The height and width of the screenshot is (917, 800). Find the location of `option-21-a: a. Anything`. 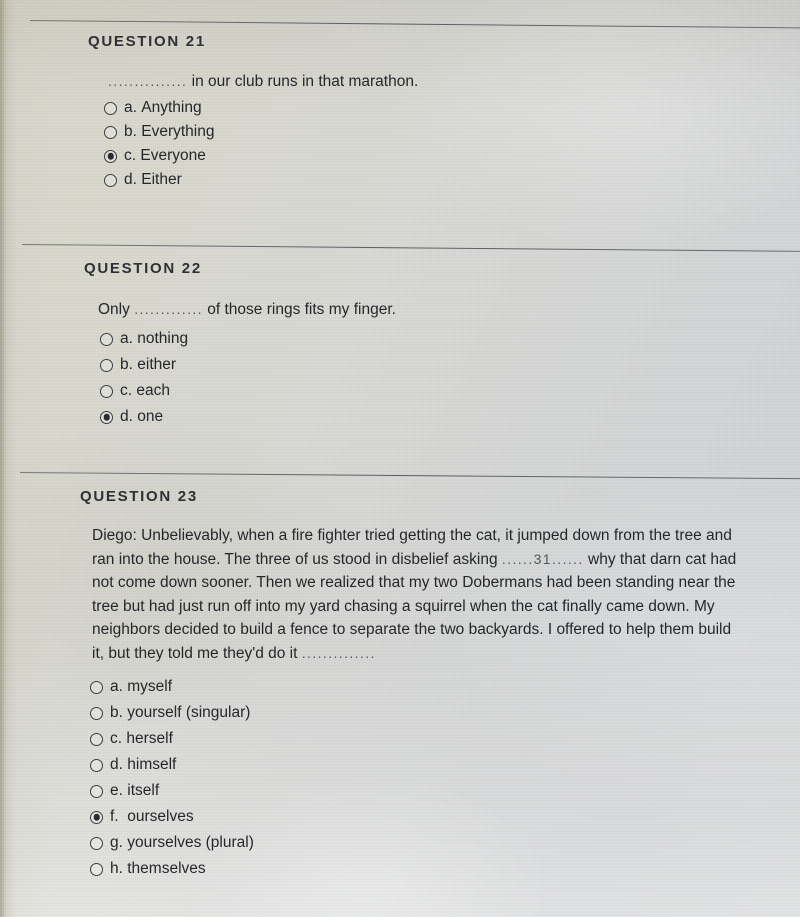

option-21-a: a. Anything is located at coordinates (261, 108).